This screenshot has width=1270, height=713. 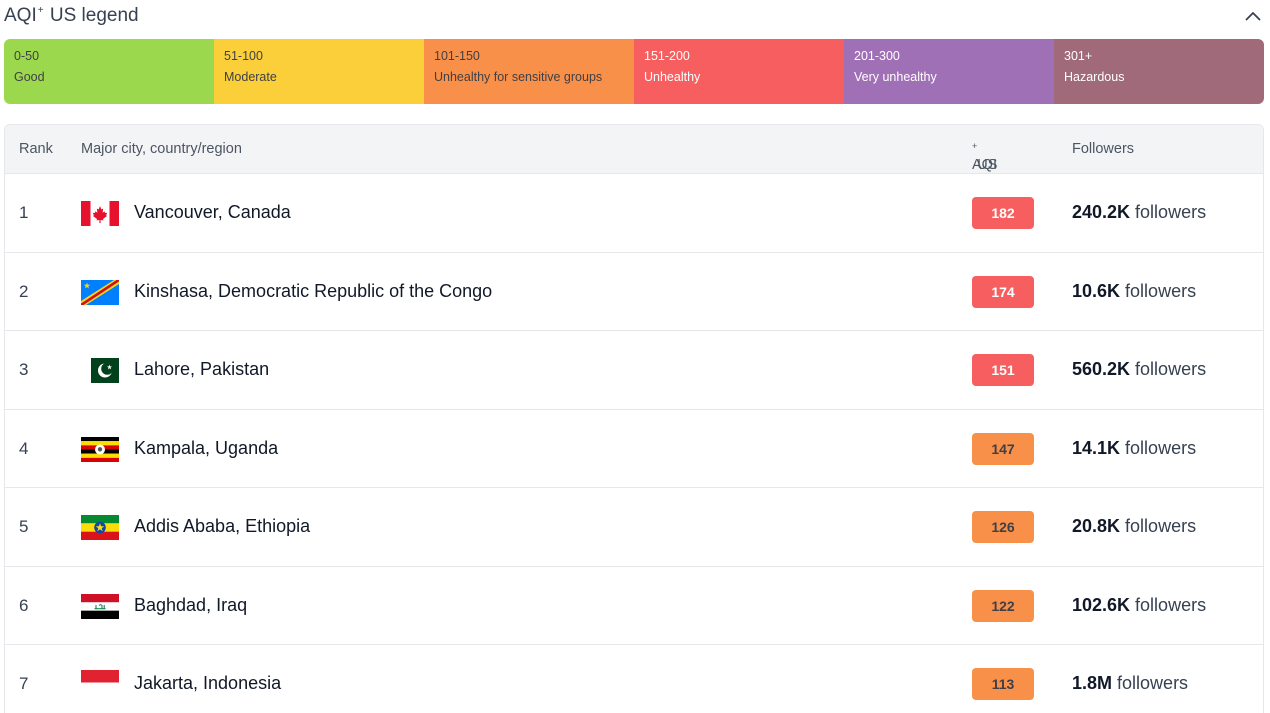 I want to click on legend-label: Moderate, so click(x=250, y=77).